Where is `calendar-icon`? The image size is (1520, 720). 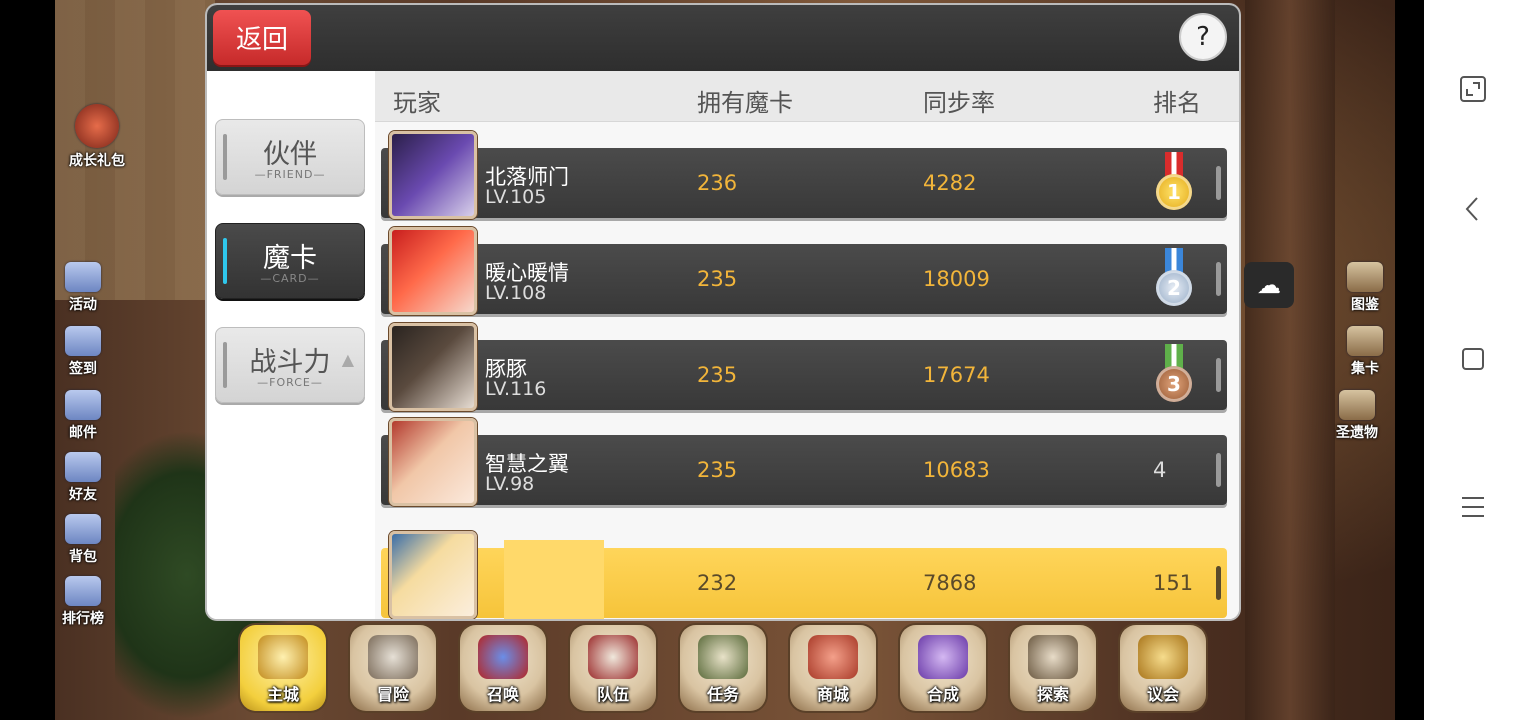
calendar-icon is located at coordinates (83, 341).